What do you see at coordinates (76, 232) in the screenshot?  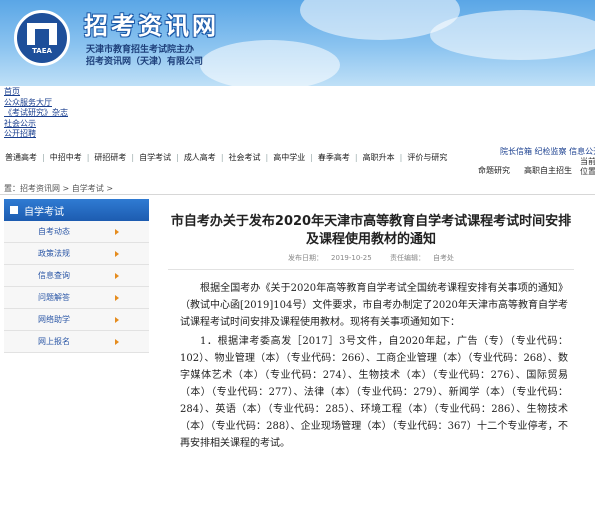 I see `sidebar-item-news: 自考动态` at bounding box center [76, 232].